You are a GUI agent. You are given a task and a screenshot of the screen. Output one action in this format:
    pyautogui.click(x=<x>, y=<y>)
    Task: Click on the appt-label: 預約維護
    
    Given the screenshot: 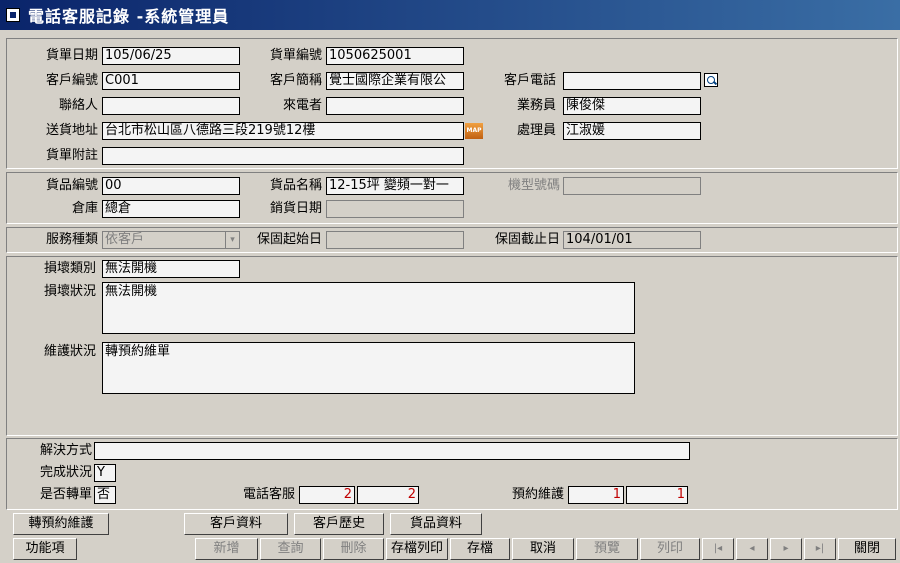 What is the action you would take?
    pyautogui.click(x=537, y=494)
    